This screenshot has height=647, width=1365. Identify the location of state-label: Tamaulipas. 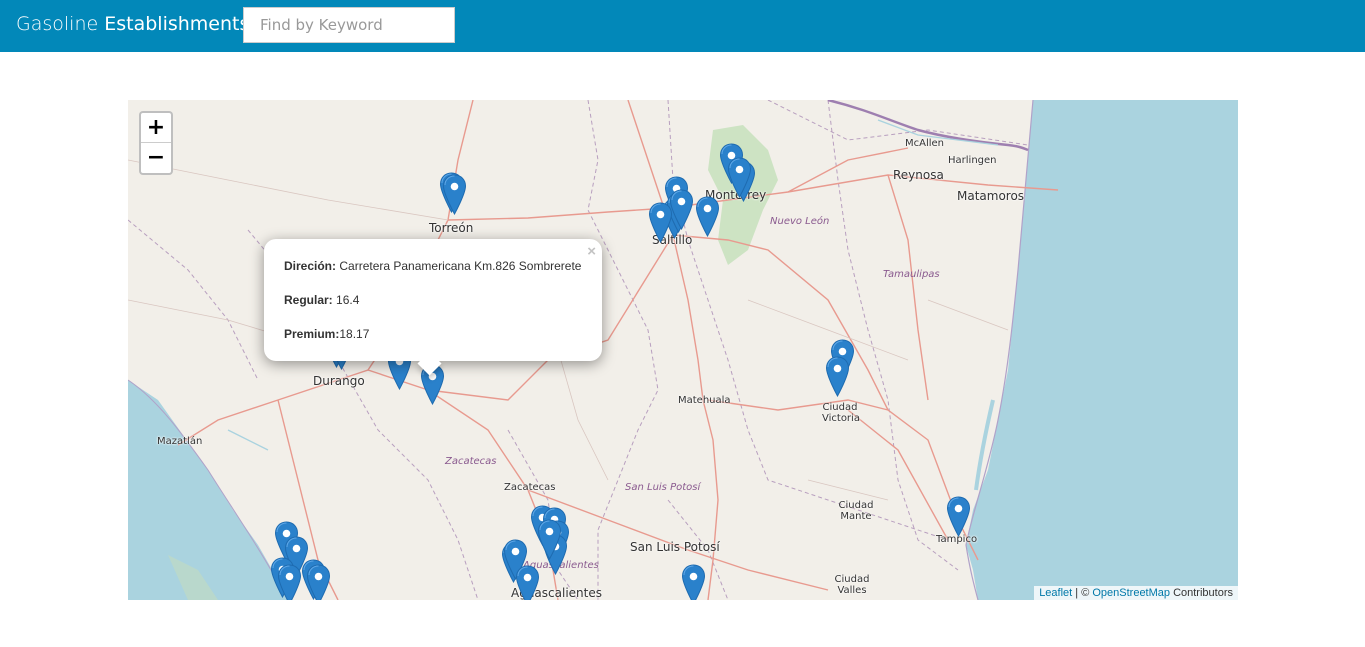
(911, 274).